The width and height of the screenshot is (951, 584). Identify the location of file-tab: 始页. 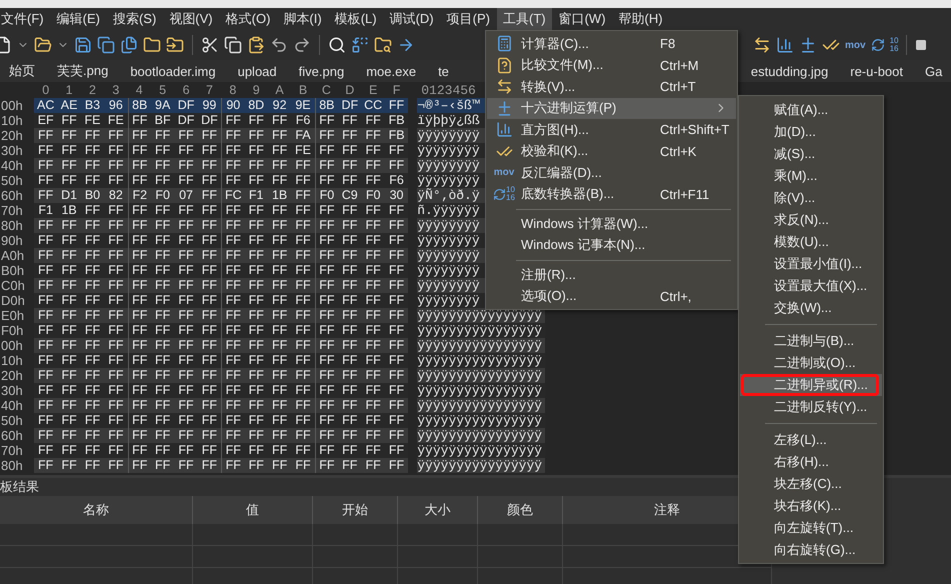
(23, 71).